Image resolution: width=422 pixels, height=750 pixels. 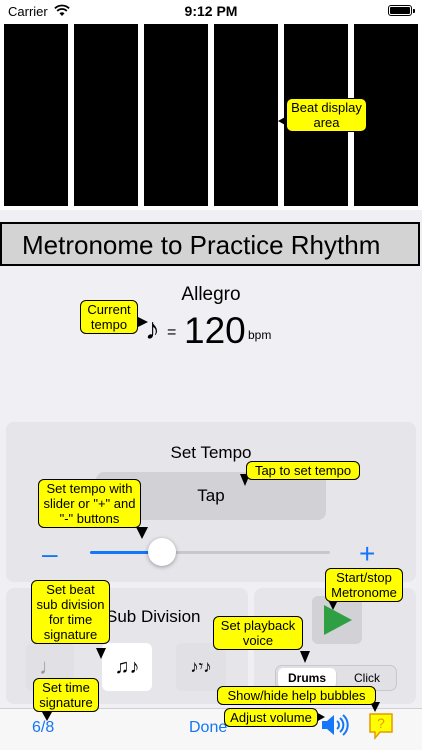 What do you see at coordinates (211, 495) in the screenshot?
I see `tap-label: Tap` at bounding box center [211, 495].